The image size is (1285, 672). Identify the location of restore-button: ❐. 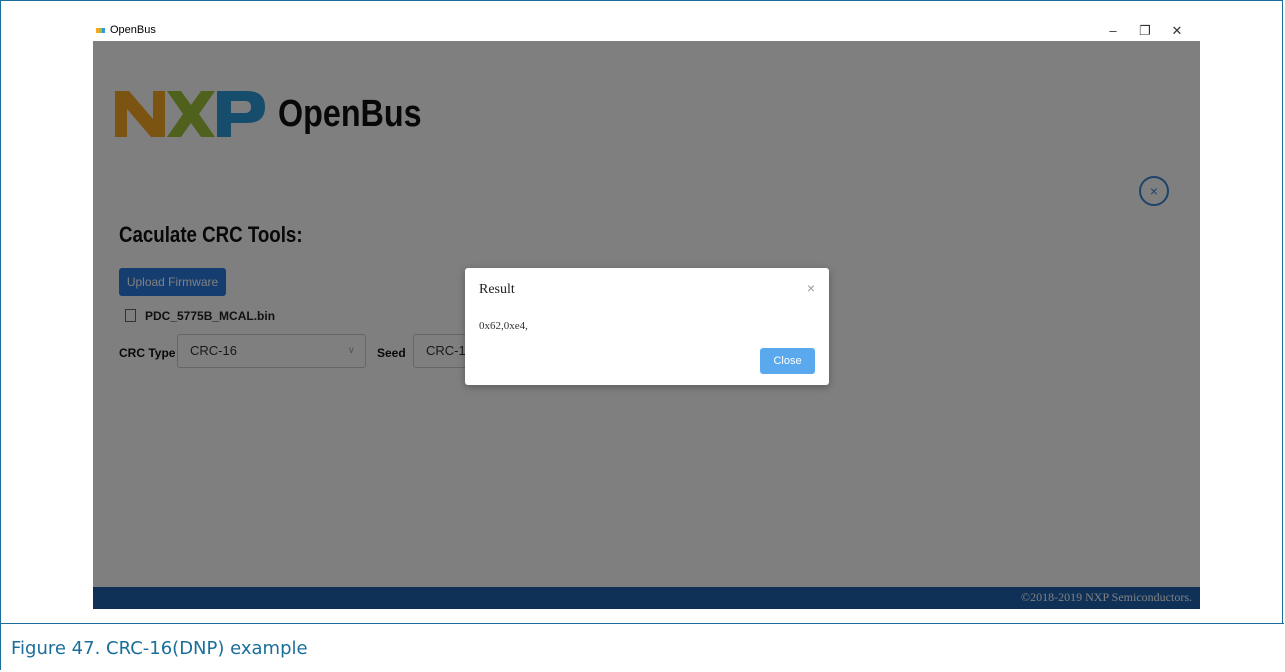
(1145, 31).